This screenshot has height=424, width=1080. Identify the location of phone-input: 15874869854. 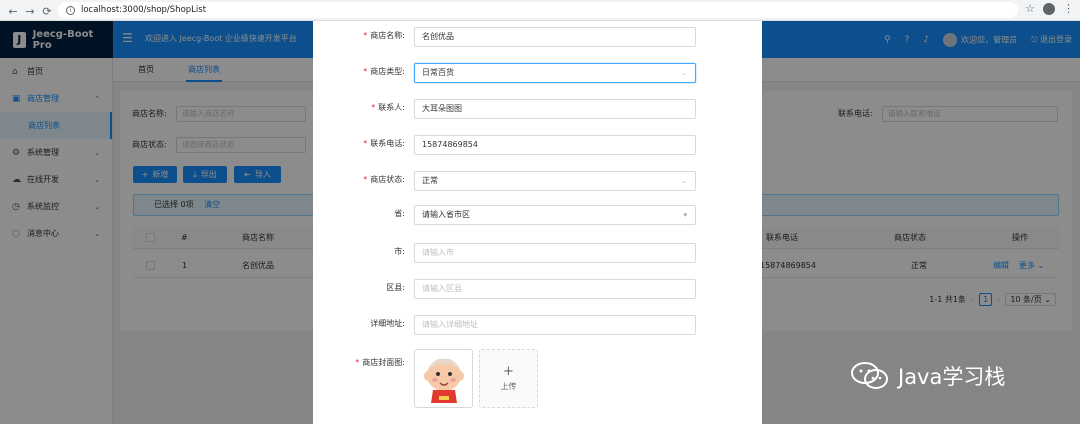
(555, 145).